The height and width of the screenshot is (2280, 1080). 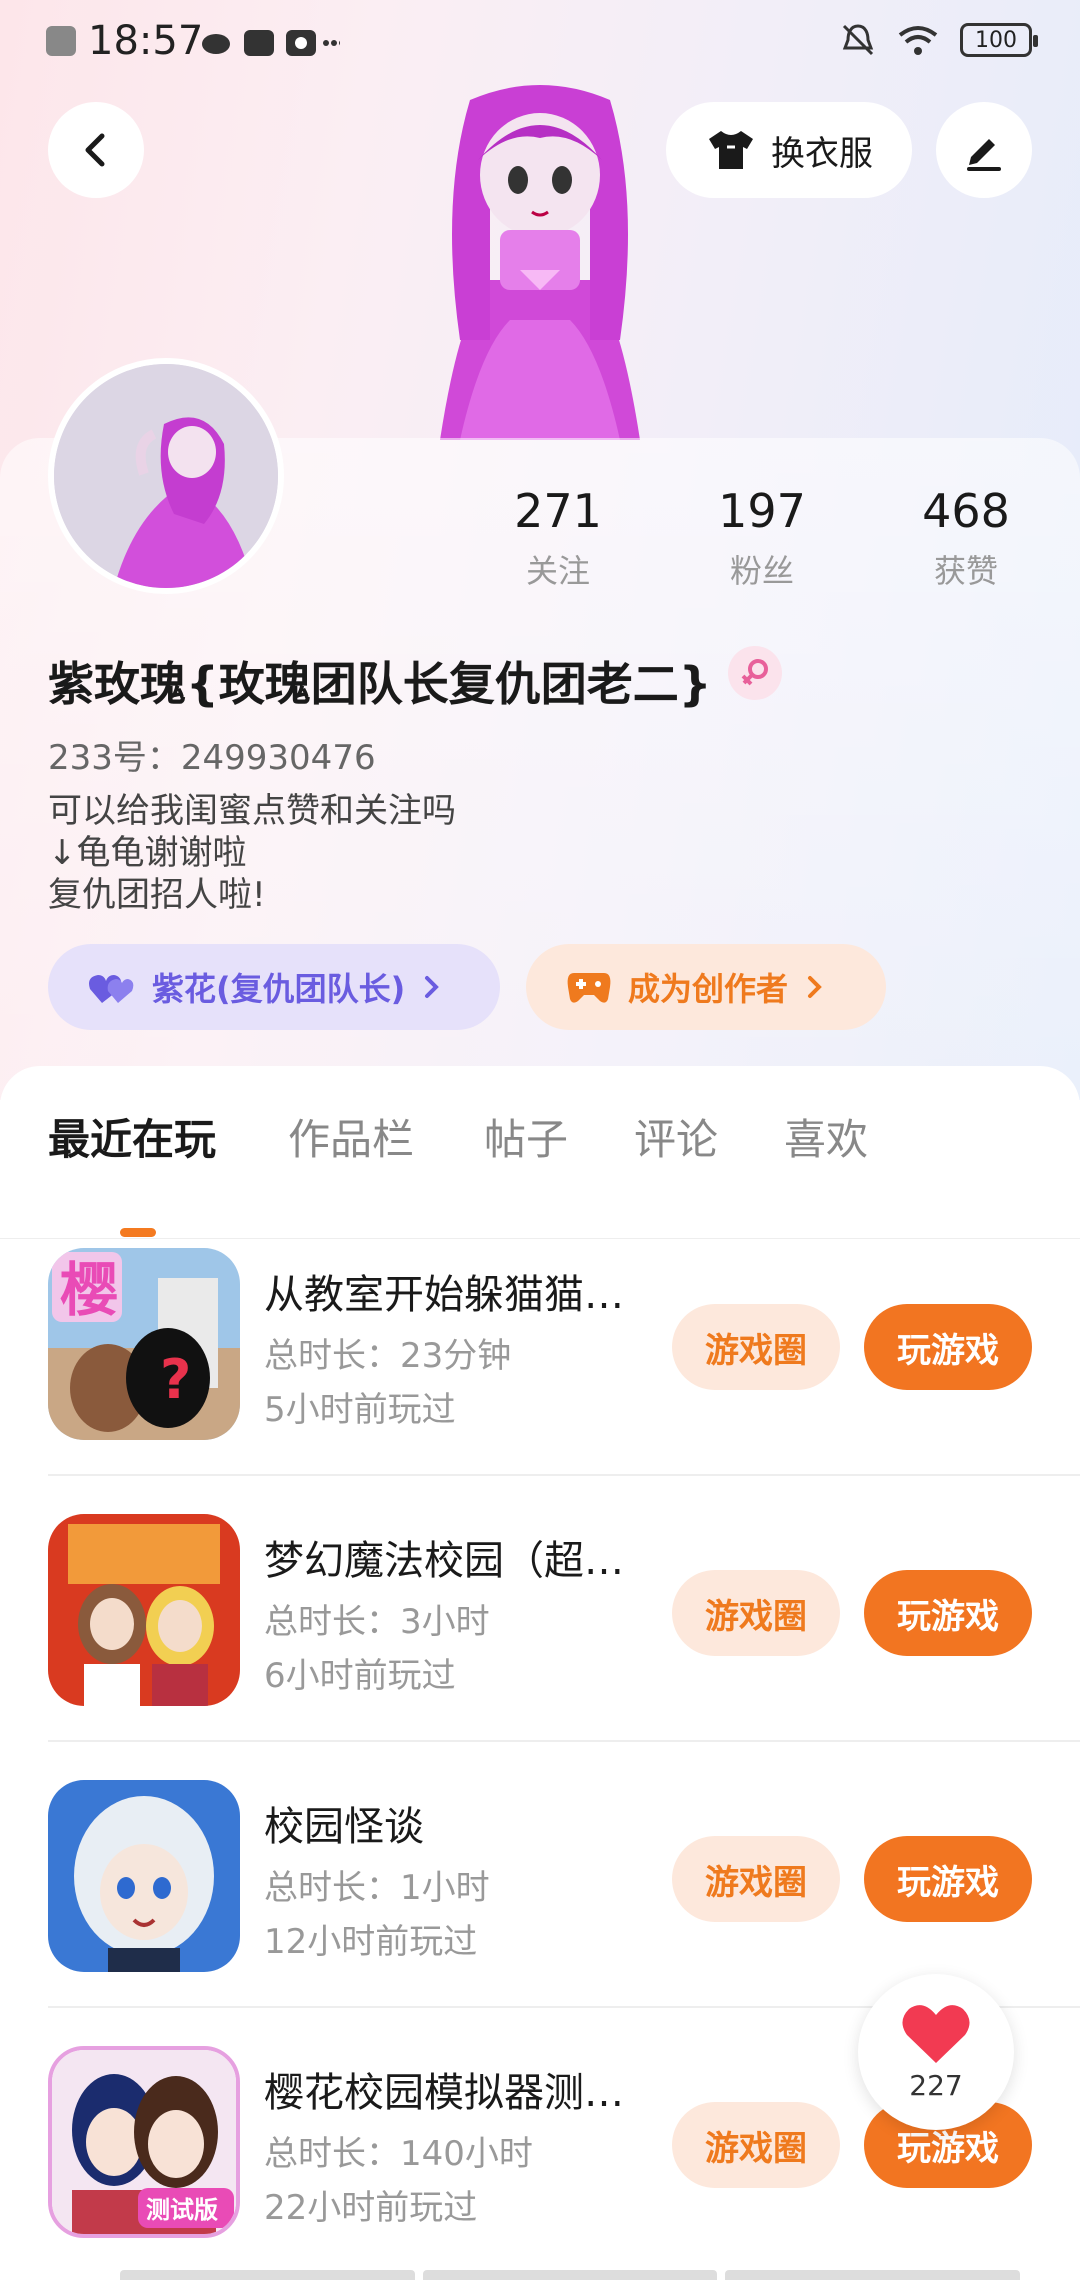 What do you see at coordinates (377, 1888) in the screenshot?
I see `game-duration: 总时长：1小时` at bounding box center [377, 1888].